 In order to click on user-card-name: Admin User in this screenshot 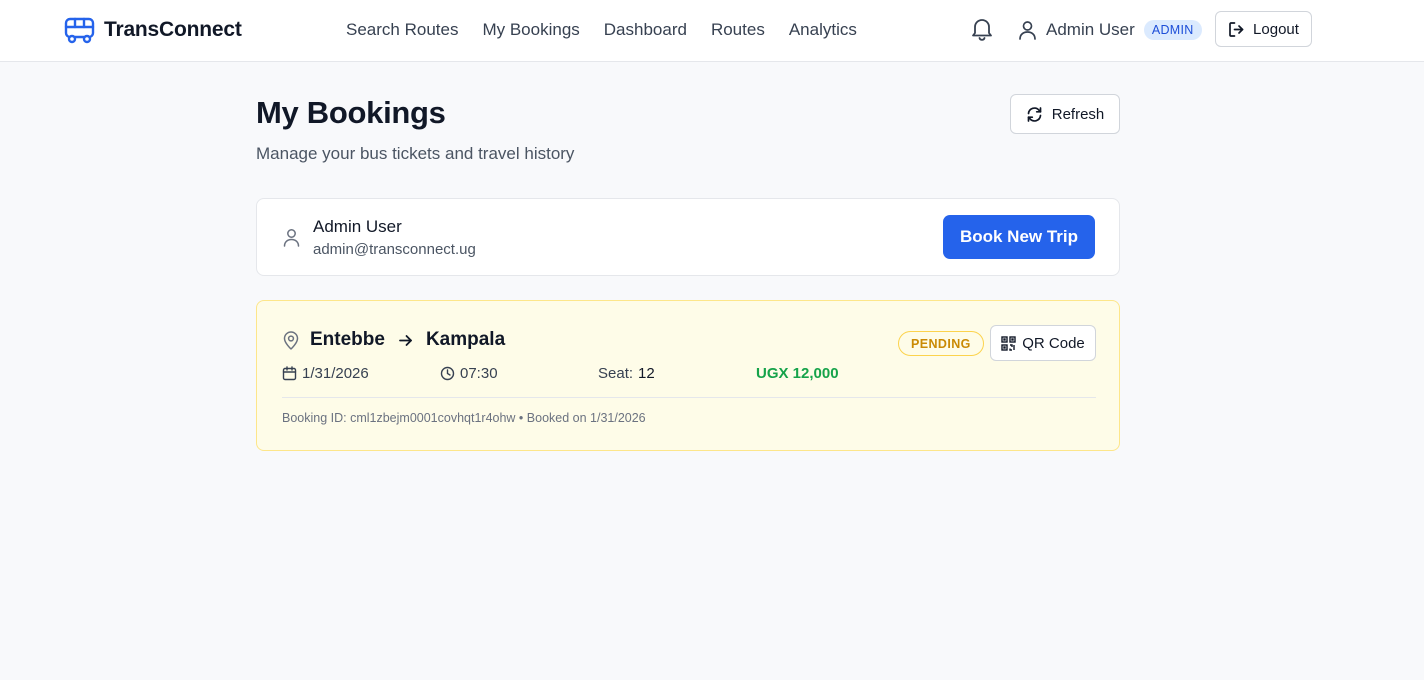, I will do `click(357, 226)`.